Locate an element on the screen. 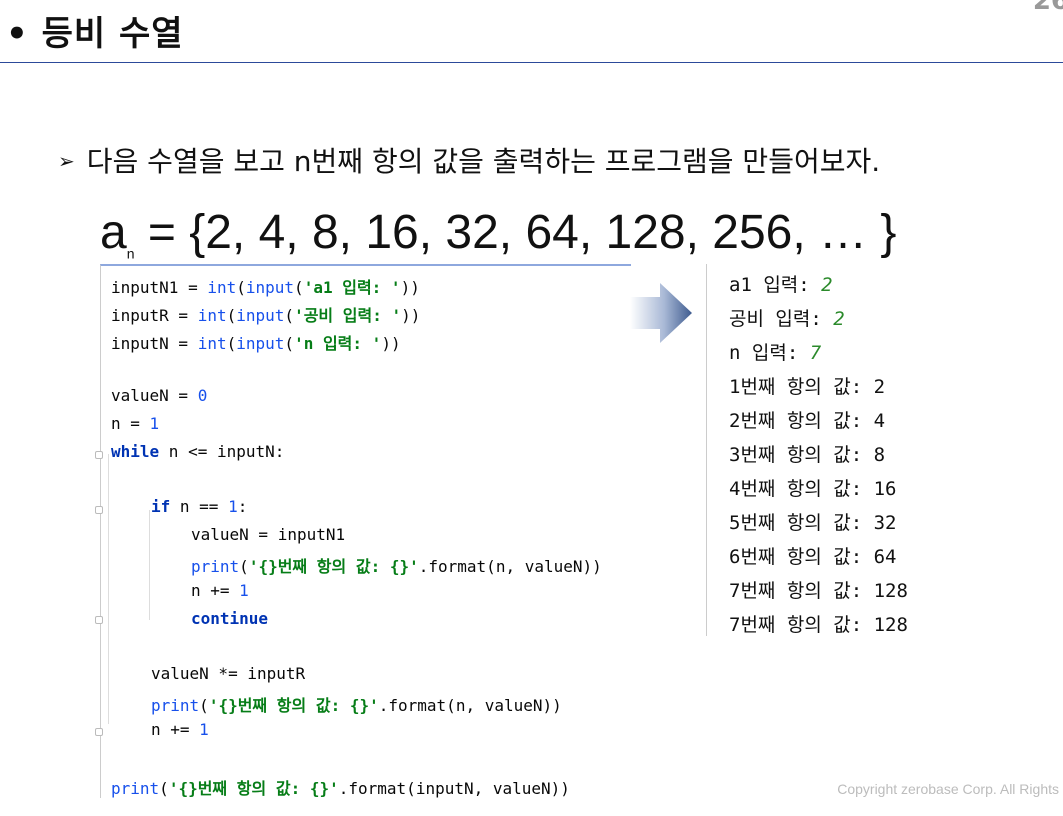  formula-values: = {2, 4, 8, 16, 32, 64, 128, 256, … } is located at coordinates (515, 232).